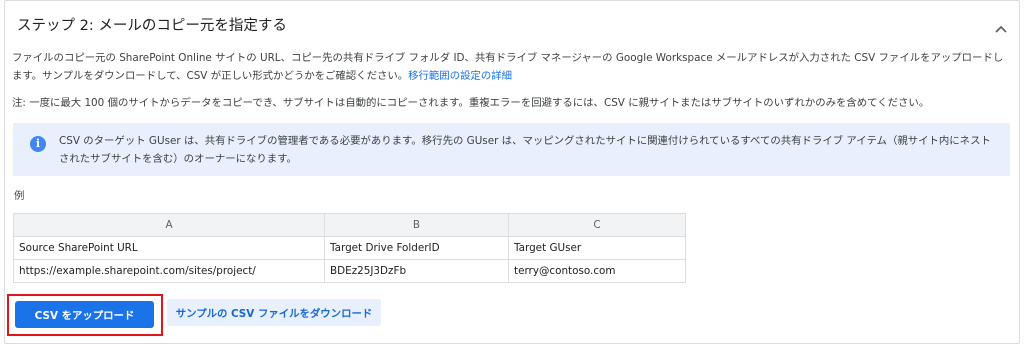 Image resolution: width=1024 pixels, height=347 pixels. Describe the element at coordinates (416, 271) in the screenshot. I see `table-cell: BDEz25J3DzFb` at that location.